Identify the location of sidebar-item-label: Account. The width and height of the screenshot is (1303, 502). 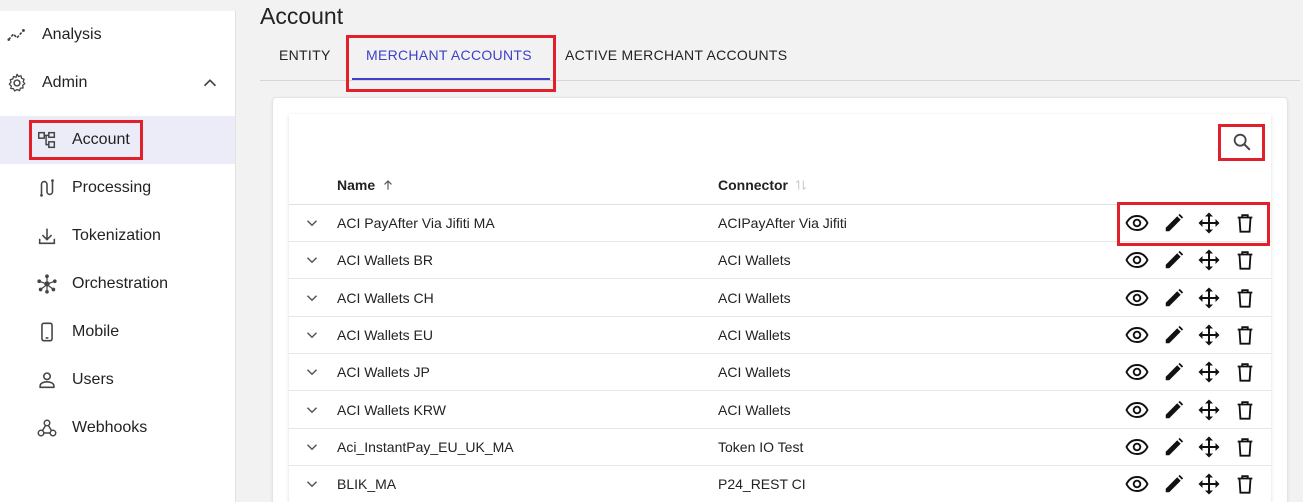
(101, 139).